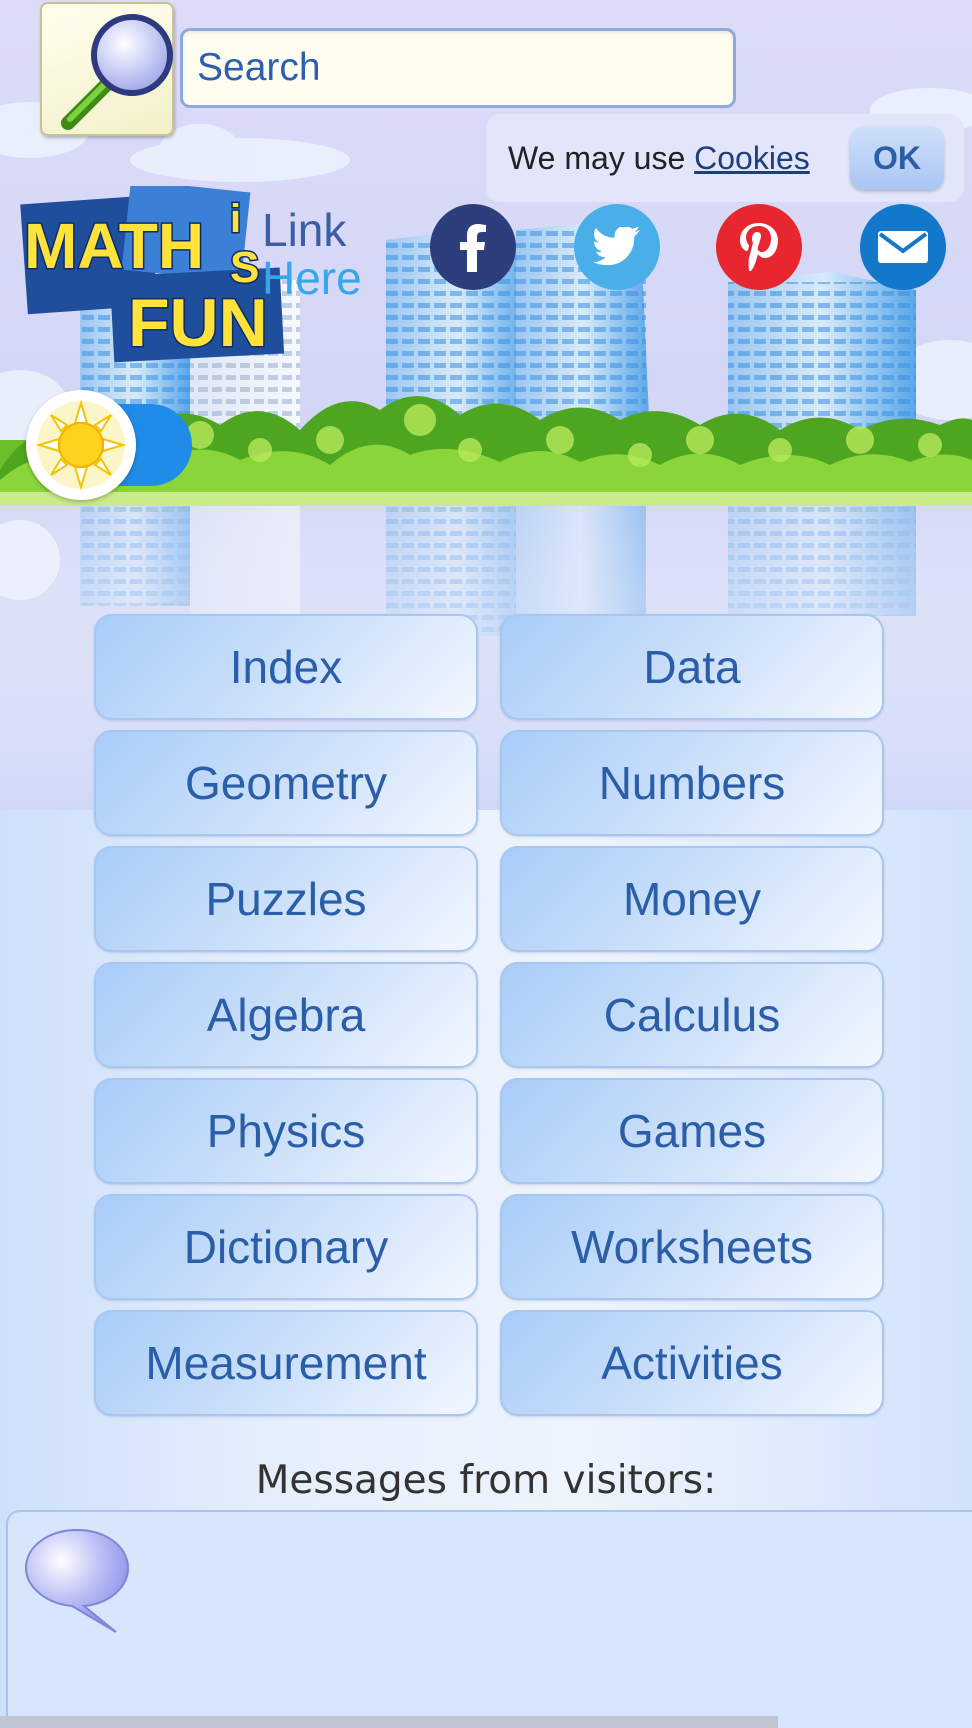 The width and height of the screenshot is (972, 1728). What do you see at coordinates (897, 158) in the screenshot?
I see `cookie-ok-button: OK` at bounding box center [897, 158].